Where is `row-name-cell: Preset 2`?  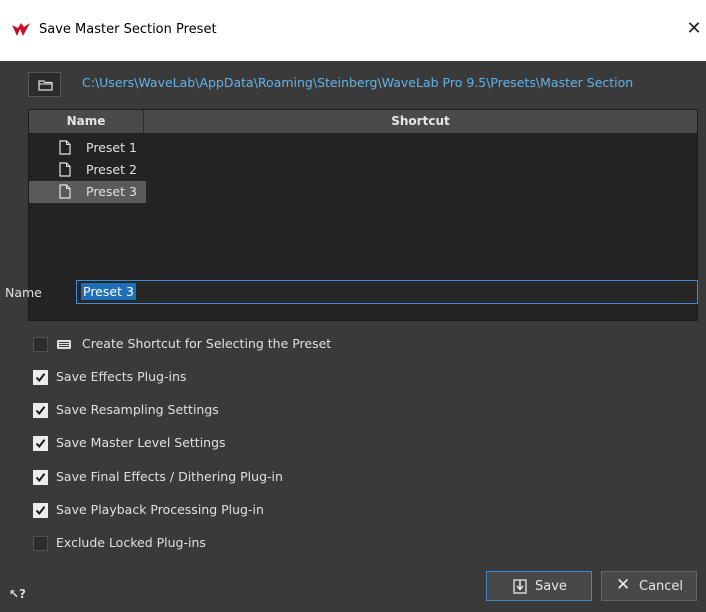
row-name-cell: Preset 2 is located at coordinates (87, 170).